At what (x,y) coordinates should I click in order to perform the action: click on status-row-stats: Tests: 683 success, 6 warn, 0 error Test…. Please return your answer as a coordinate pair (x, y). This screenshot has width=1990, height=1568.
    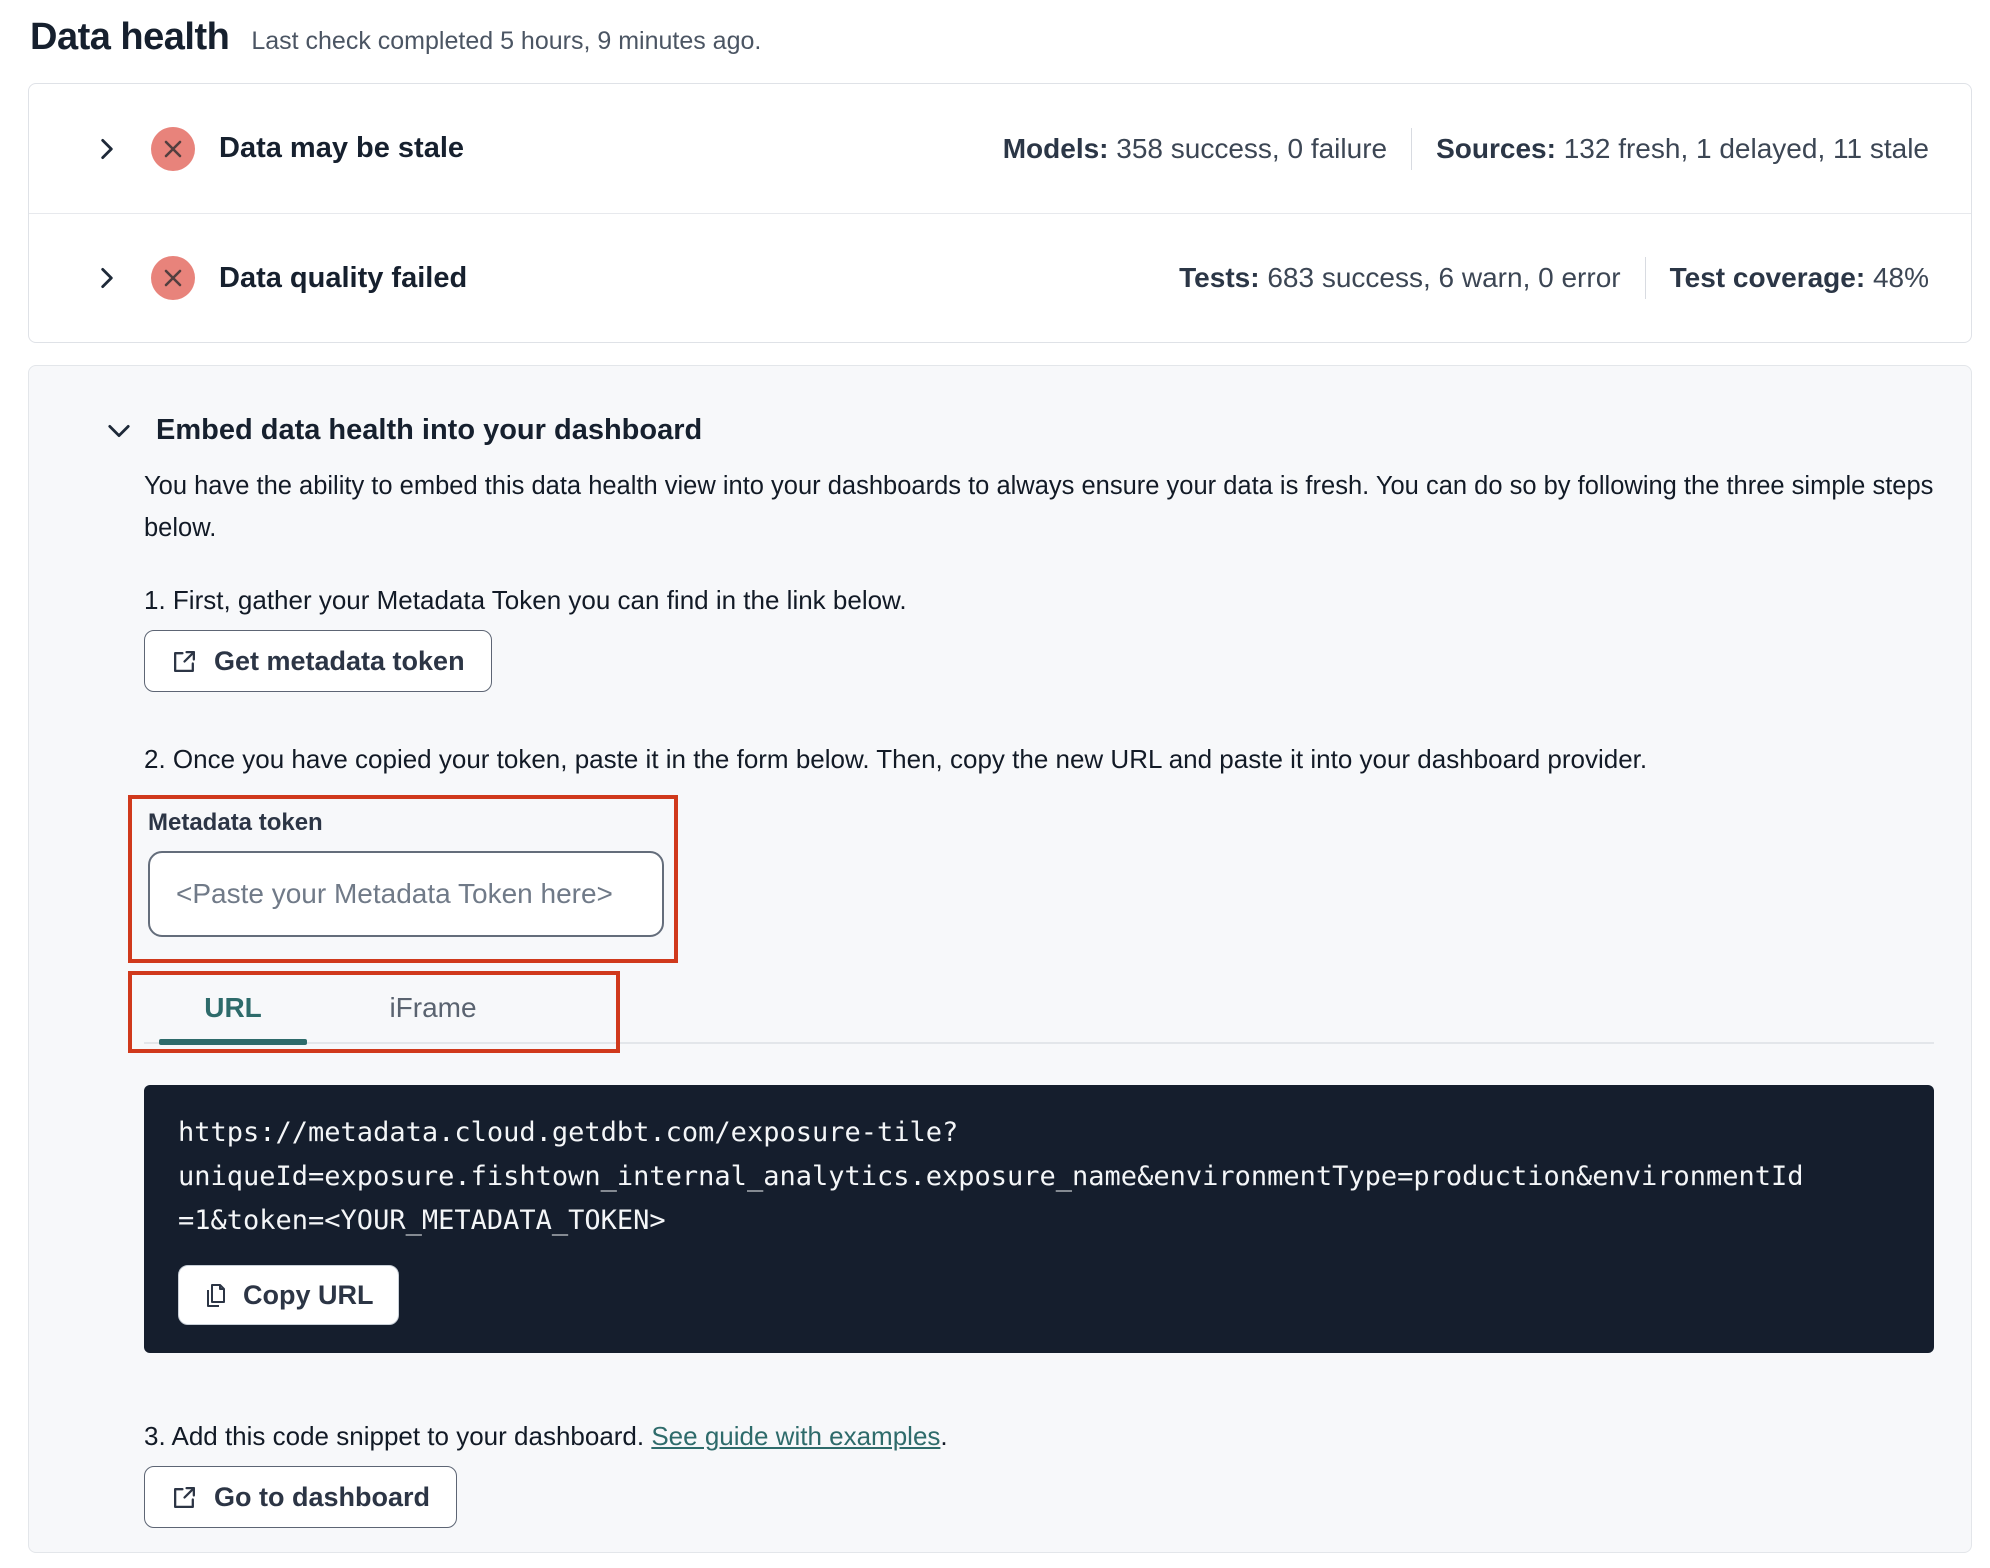
    Looking at the image, I should click on (1554, 278).